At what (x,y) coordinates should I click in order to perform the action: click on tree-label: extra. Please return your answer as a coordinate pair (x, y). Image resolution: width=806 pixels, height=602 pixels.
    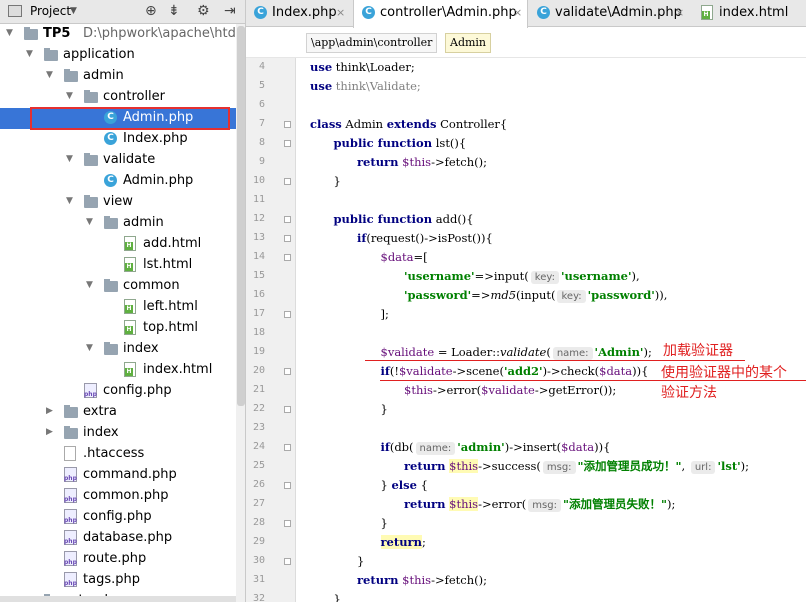
    Looking at the image, I should click on (100, 411).